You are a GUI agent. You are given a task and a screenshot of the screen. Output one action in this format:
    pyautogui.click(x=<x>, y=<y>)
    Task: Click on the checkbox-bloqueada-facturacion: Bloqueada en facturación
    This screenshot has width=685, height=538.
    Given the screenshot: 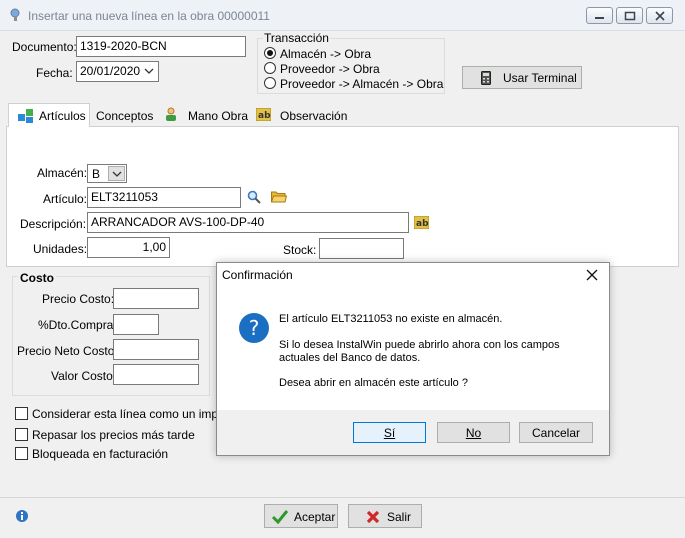 What is the action you would take?
    pyautogui.click(x=95, y=454)
    